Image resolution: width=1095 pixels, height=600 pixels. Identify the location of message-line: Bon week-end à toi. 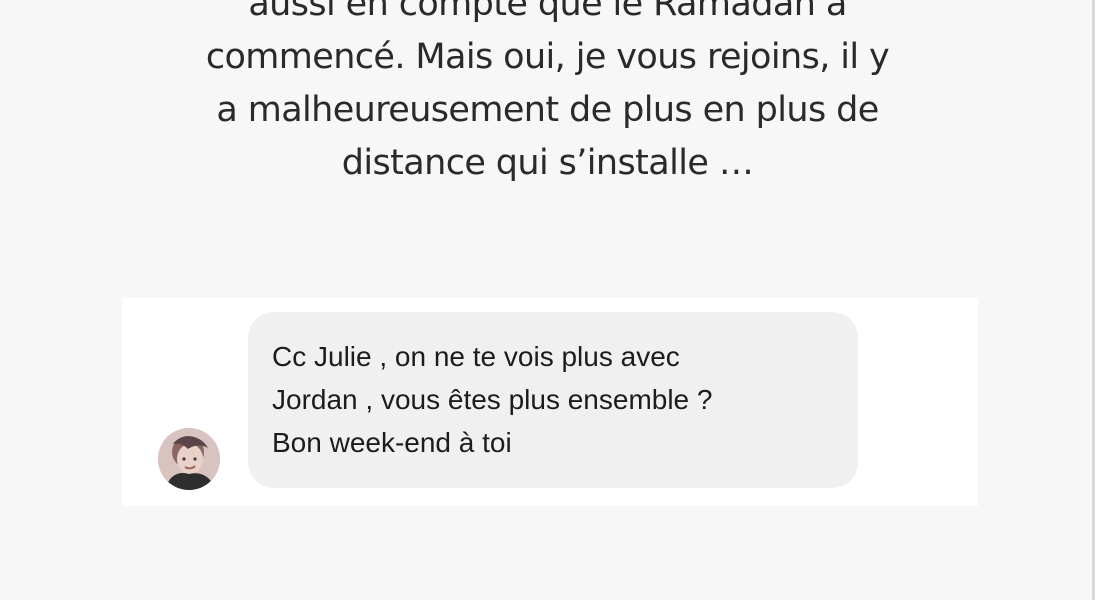
(392, 442).